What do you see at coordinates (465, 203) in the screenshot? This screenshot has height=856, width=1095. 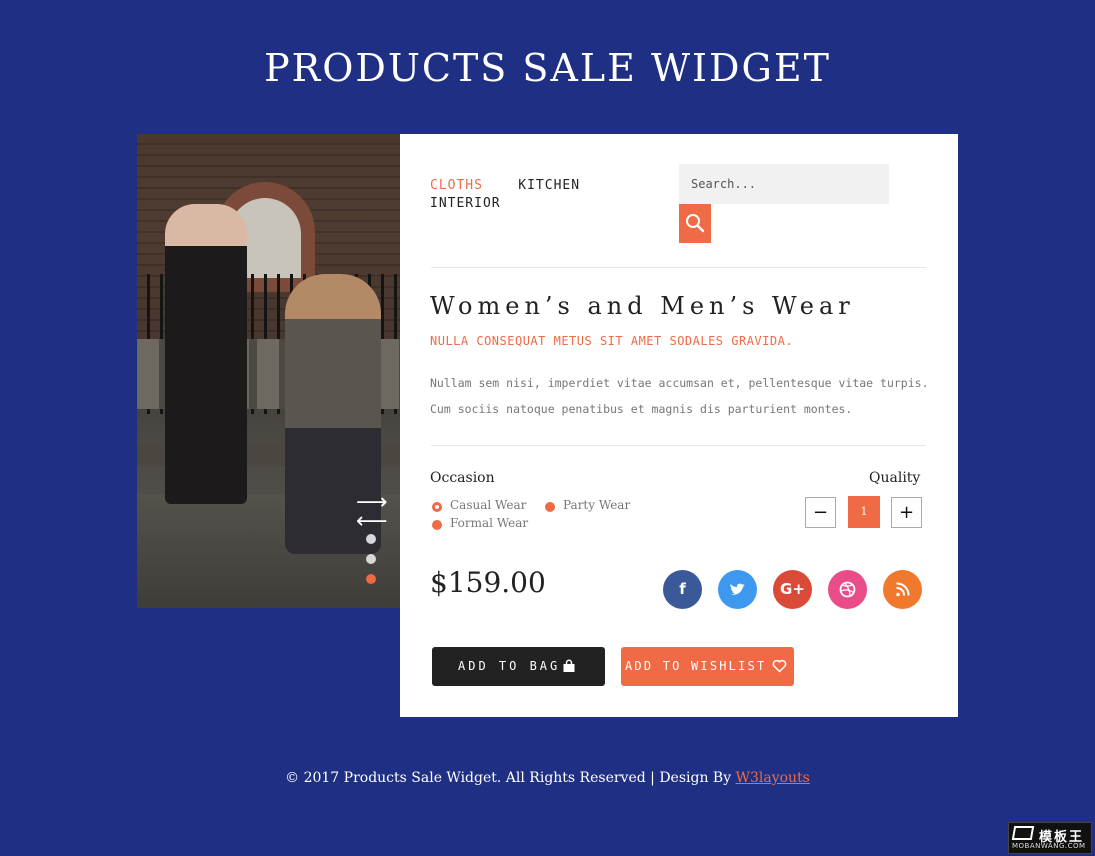 I see `nav-item-interior: INTERIOR` at bounding box center [465, 203].